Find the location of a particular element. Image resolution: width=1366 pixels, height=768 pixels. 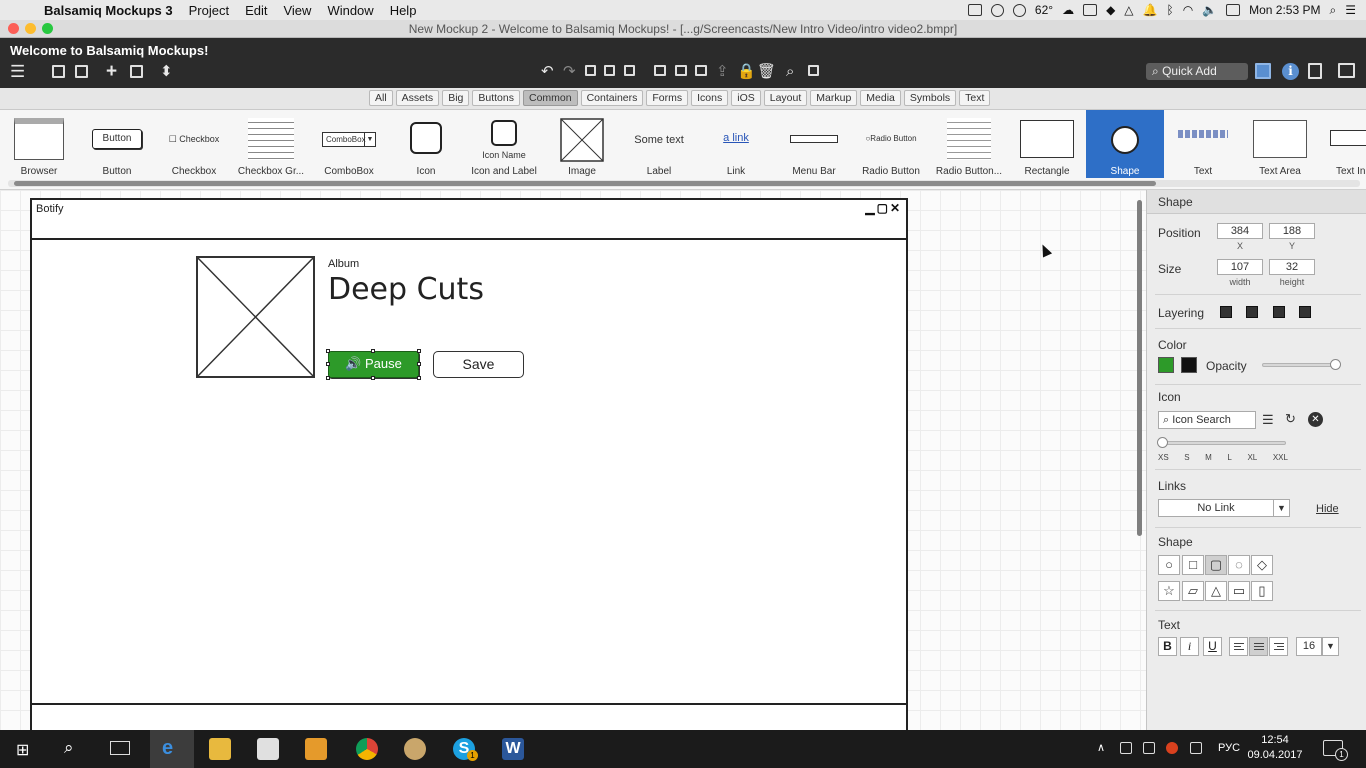

height-field: 32 is located at coordinates (1292, 267).